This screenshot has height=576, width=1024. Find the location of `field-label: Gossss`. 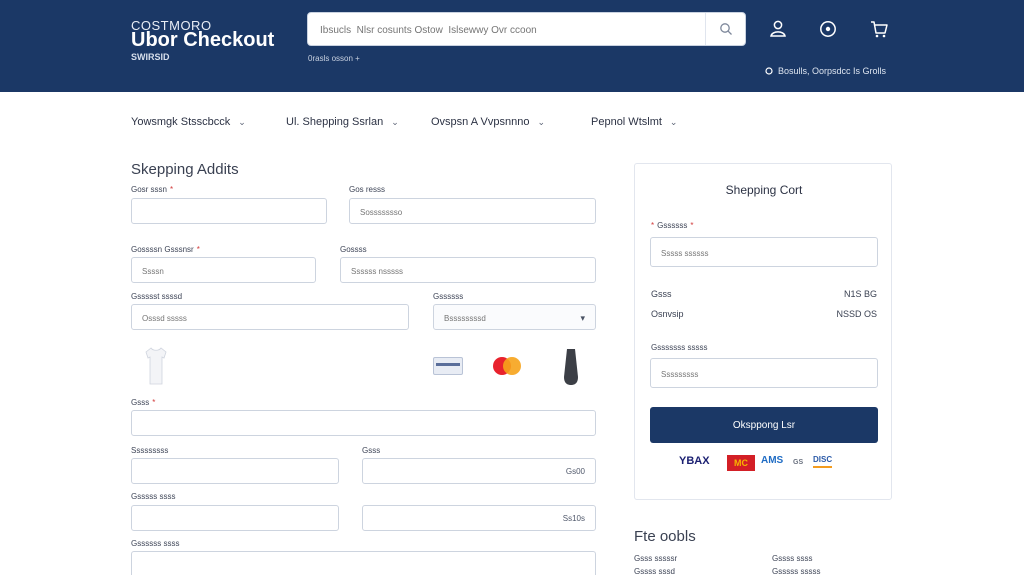

field-label: Gossss is located at coordinates (353, 249).